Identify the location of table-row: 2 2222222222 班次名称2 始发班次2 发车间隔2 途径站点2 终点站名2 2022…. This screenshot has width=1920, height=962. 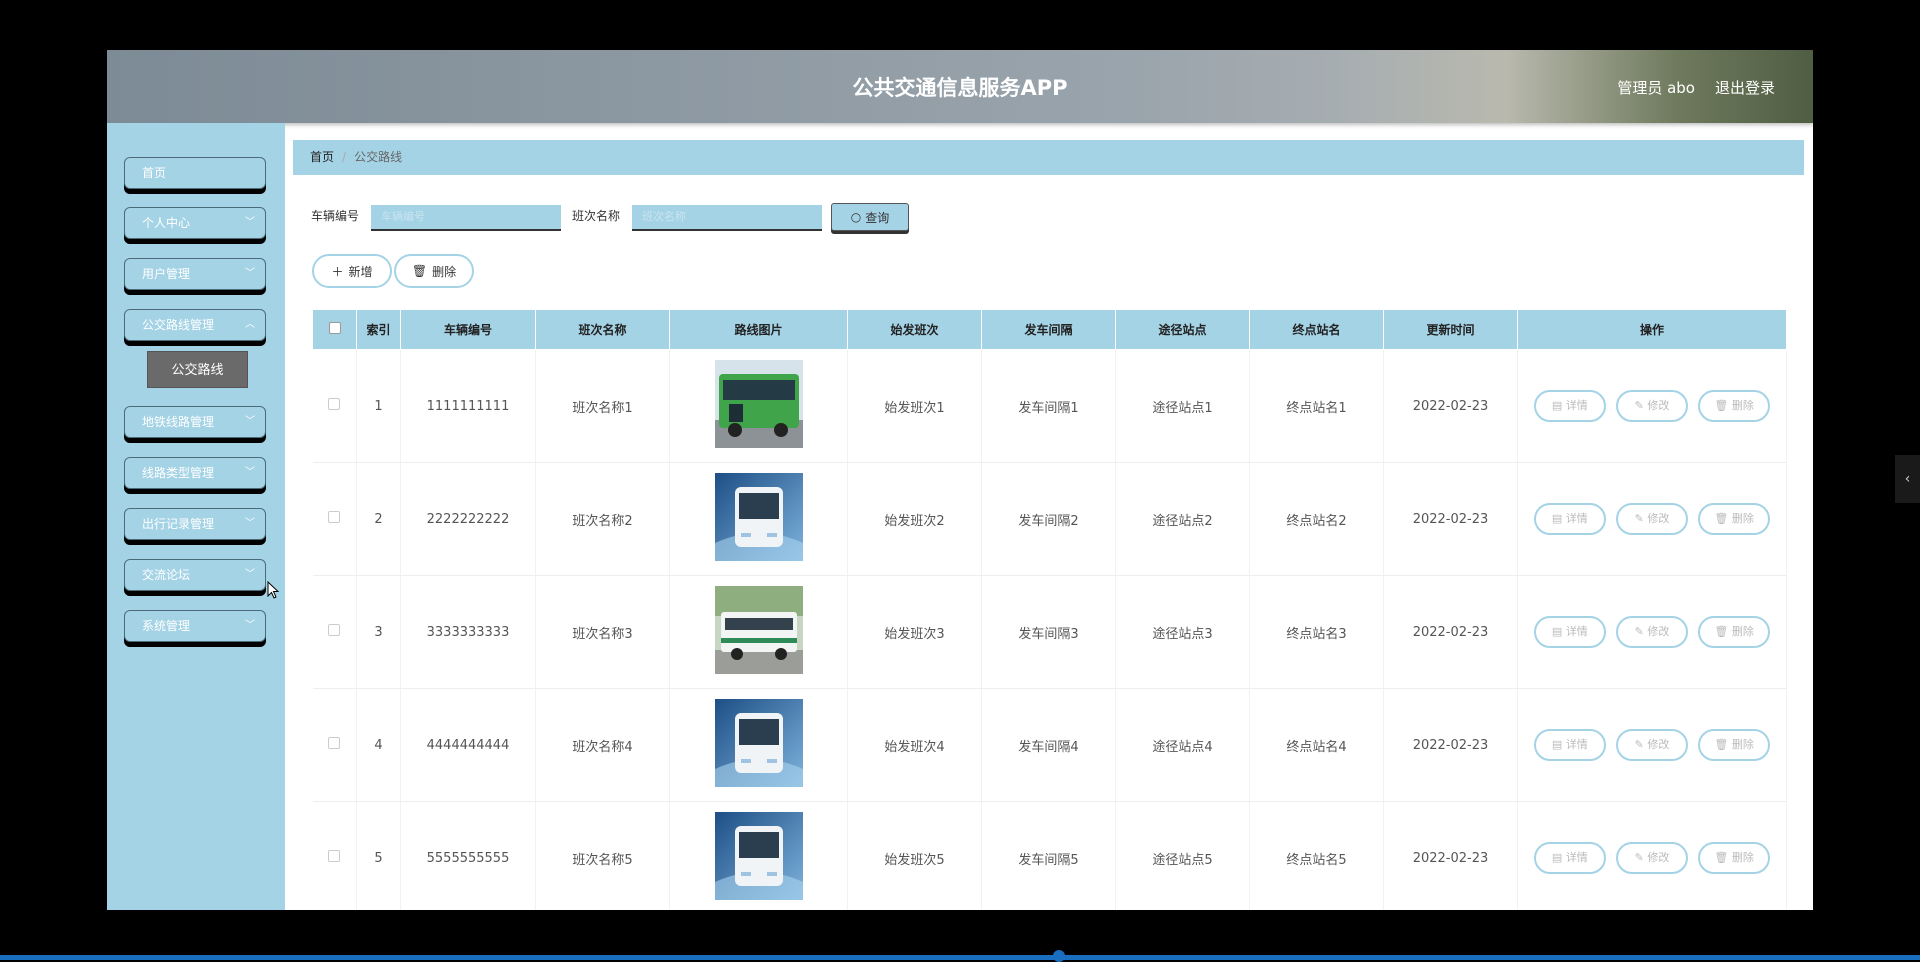
(1049, 519).